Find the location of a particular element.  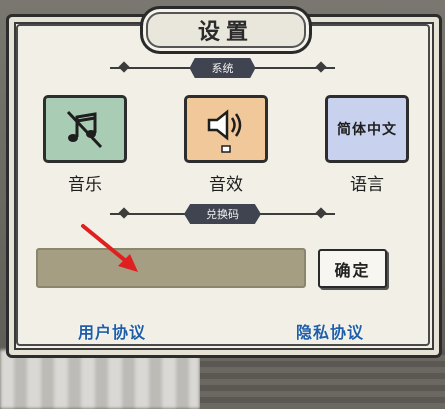

music-muted-icon is located at coordinates (84, 129).